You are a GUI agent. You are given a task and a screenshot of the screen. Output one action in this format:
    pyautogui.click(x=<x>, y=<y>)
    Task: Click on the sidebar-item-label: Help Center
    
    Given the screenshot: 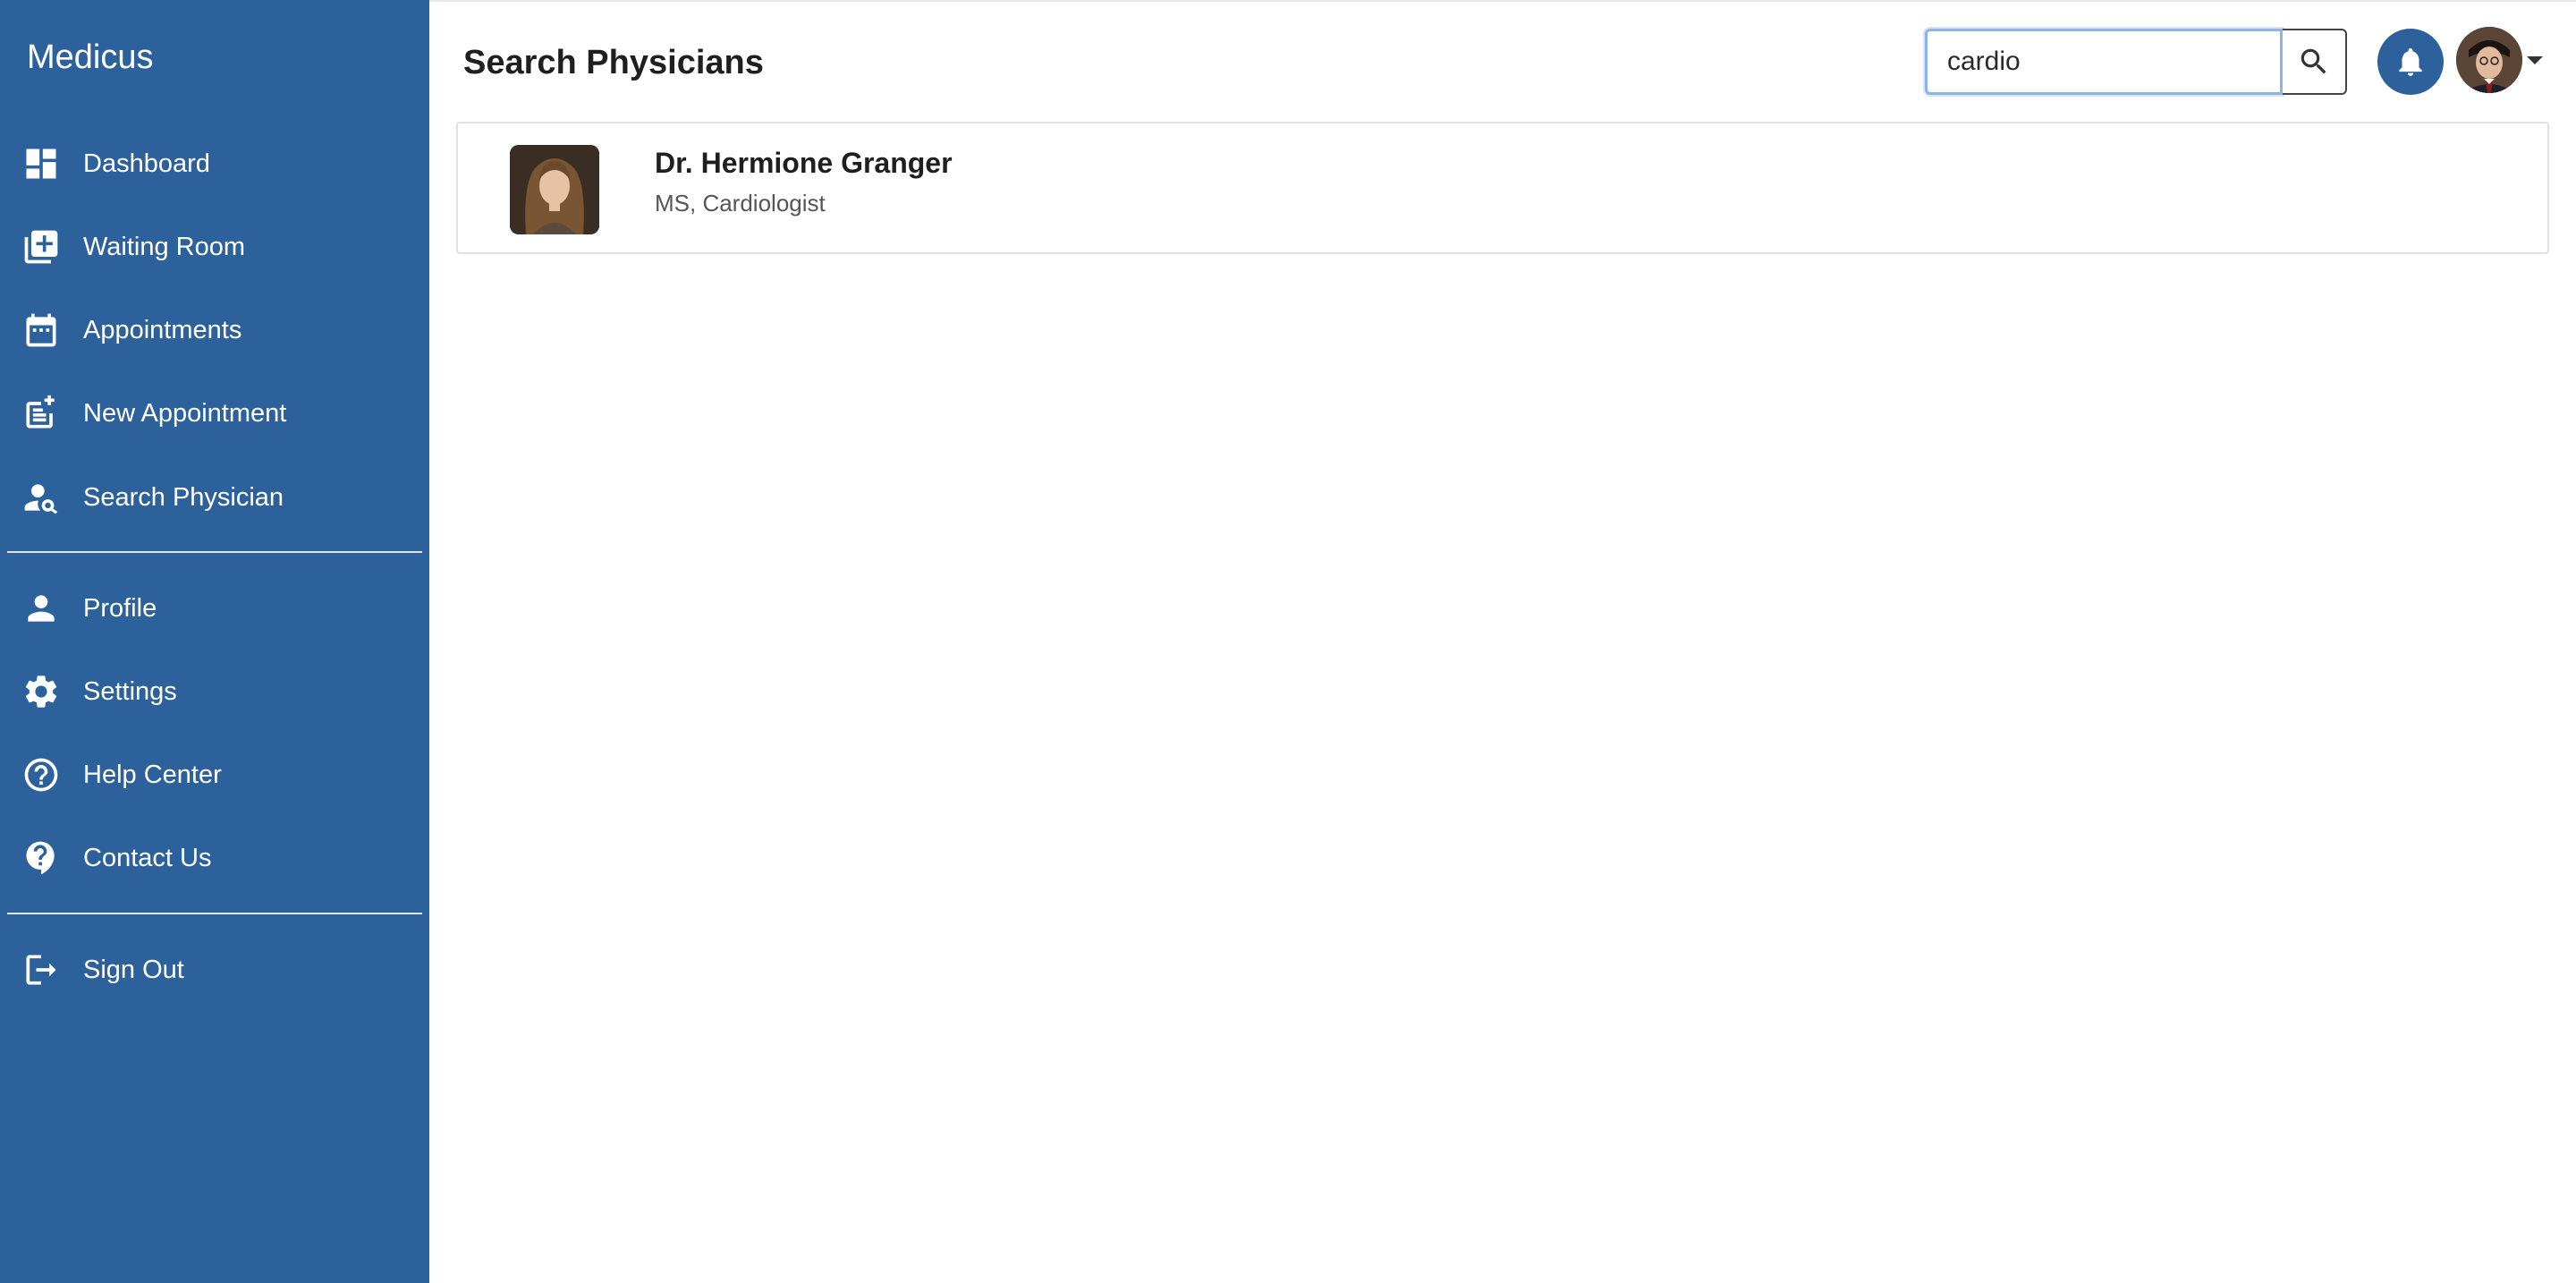 What is the action you would take?
    pyautogui.click(x=152, y=774)
    